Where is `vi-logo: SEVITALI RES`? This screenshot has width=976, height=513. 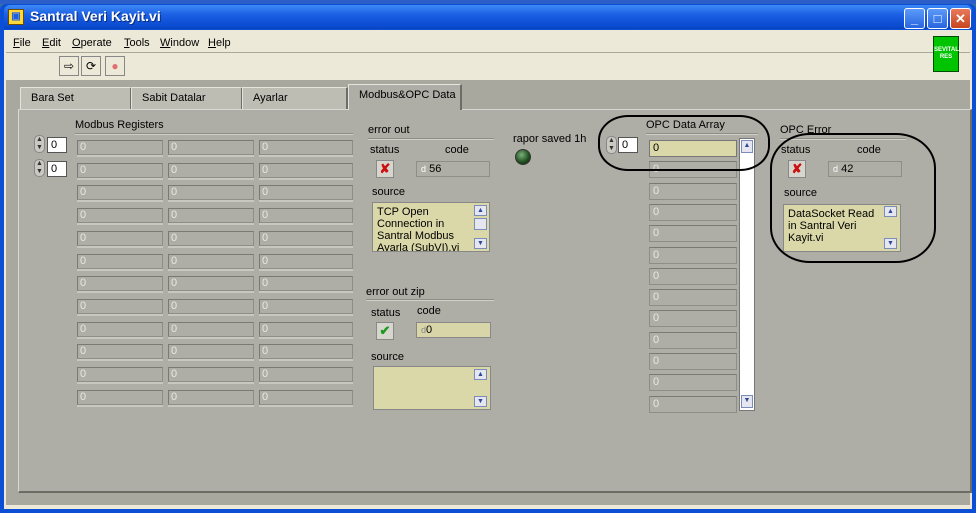 vi-logo: SEVITALI RES is located at coordinates (947, 54).